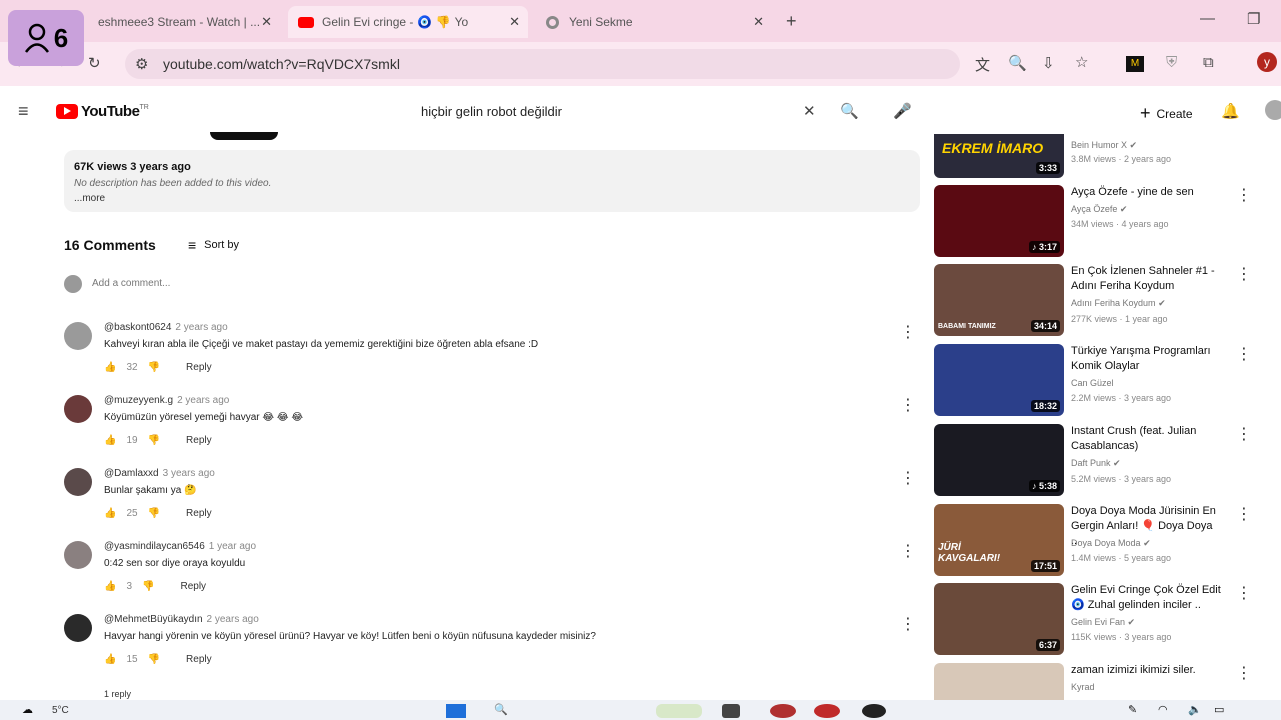 The image size is (1281, 720). Describe the element at coordinates (180, 546) in the screenshot. I see `comment-author: @yasmindilaycan6546 1 year ago` at that location.